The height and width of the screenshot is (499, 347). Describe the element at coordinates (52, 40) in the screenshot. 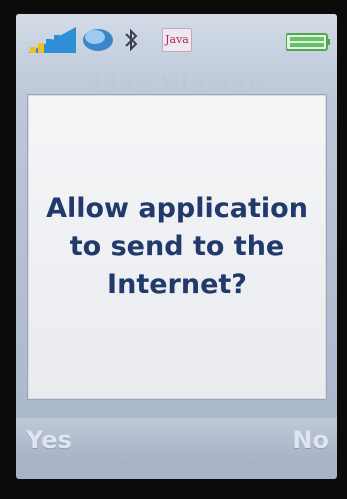

I see `signal-icon` at that location.